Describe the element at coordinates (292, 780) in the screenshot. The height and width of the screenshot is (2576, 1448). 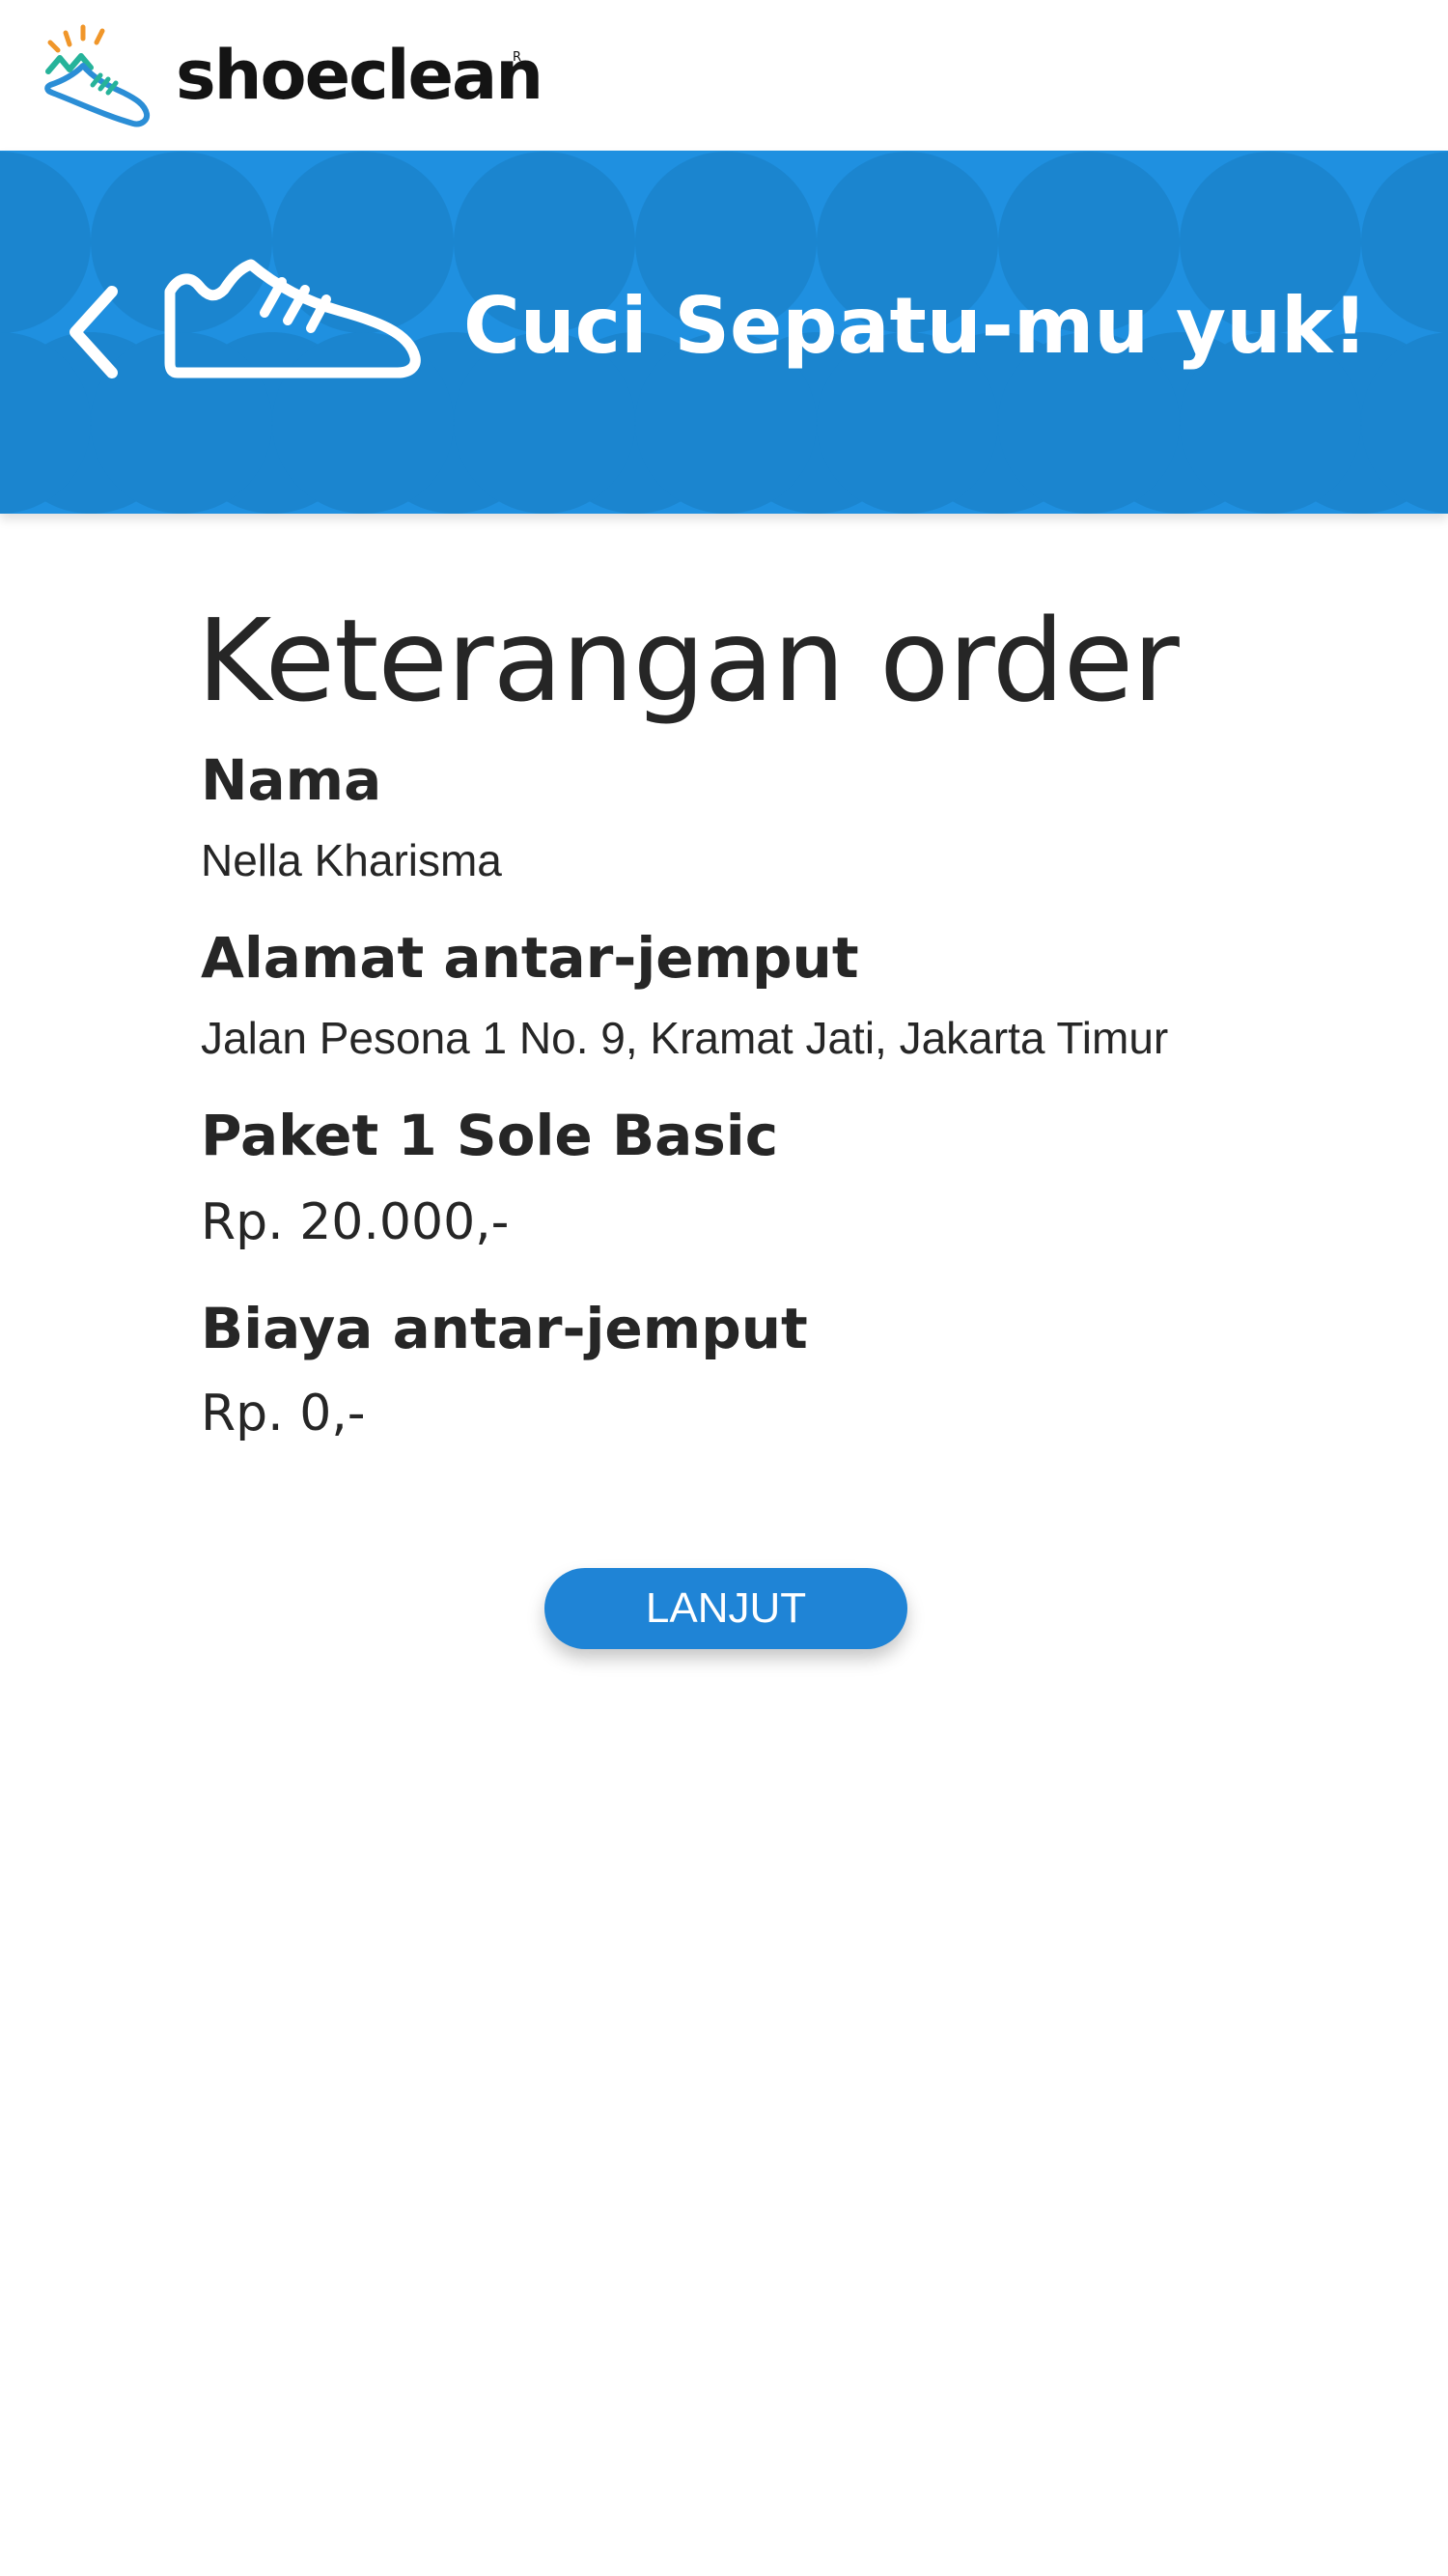
I see `name-label: Nama` at that location.